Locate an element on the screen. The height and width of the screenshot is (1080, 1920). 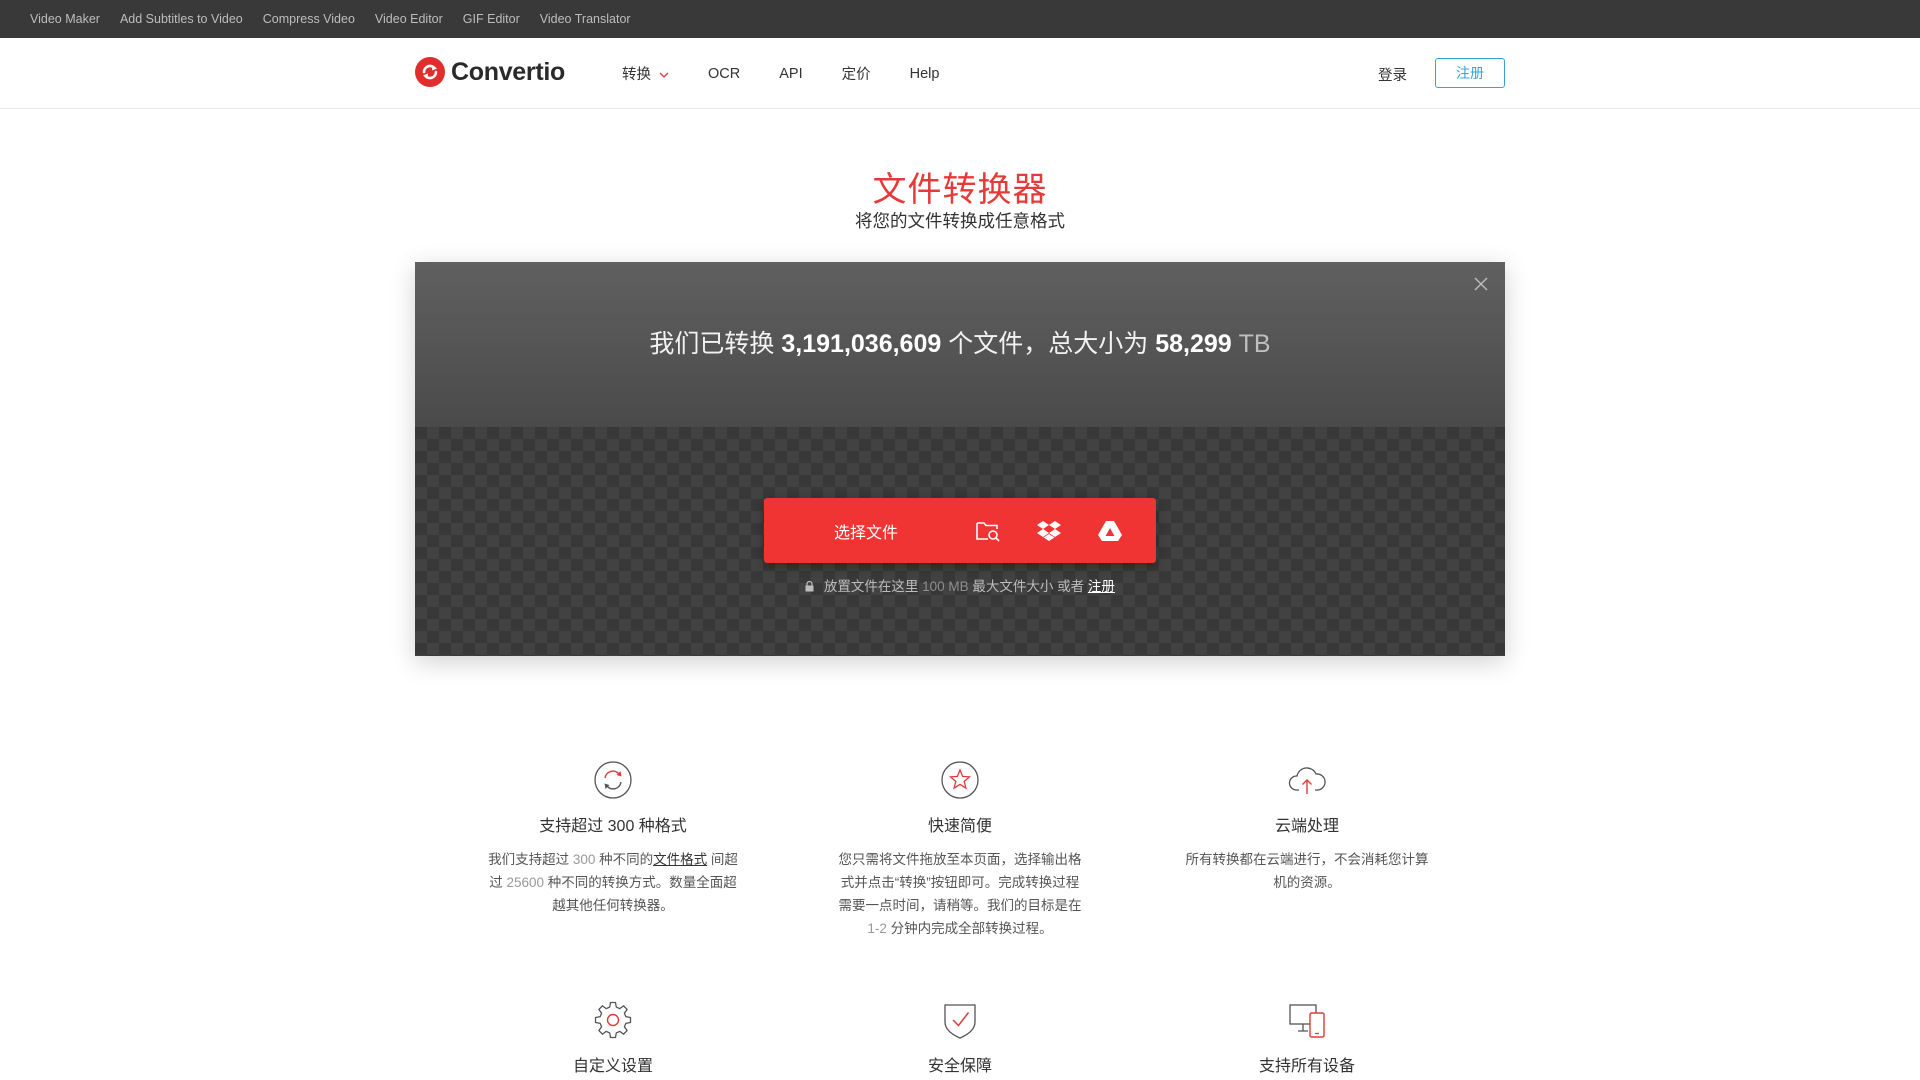
nav-pricing: 定价 is located at coordinates (856, 73).